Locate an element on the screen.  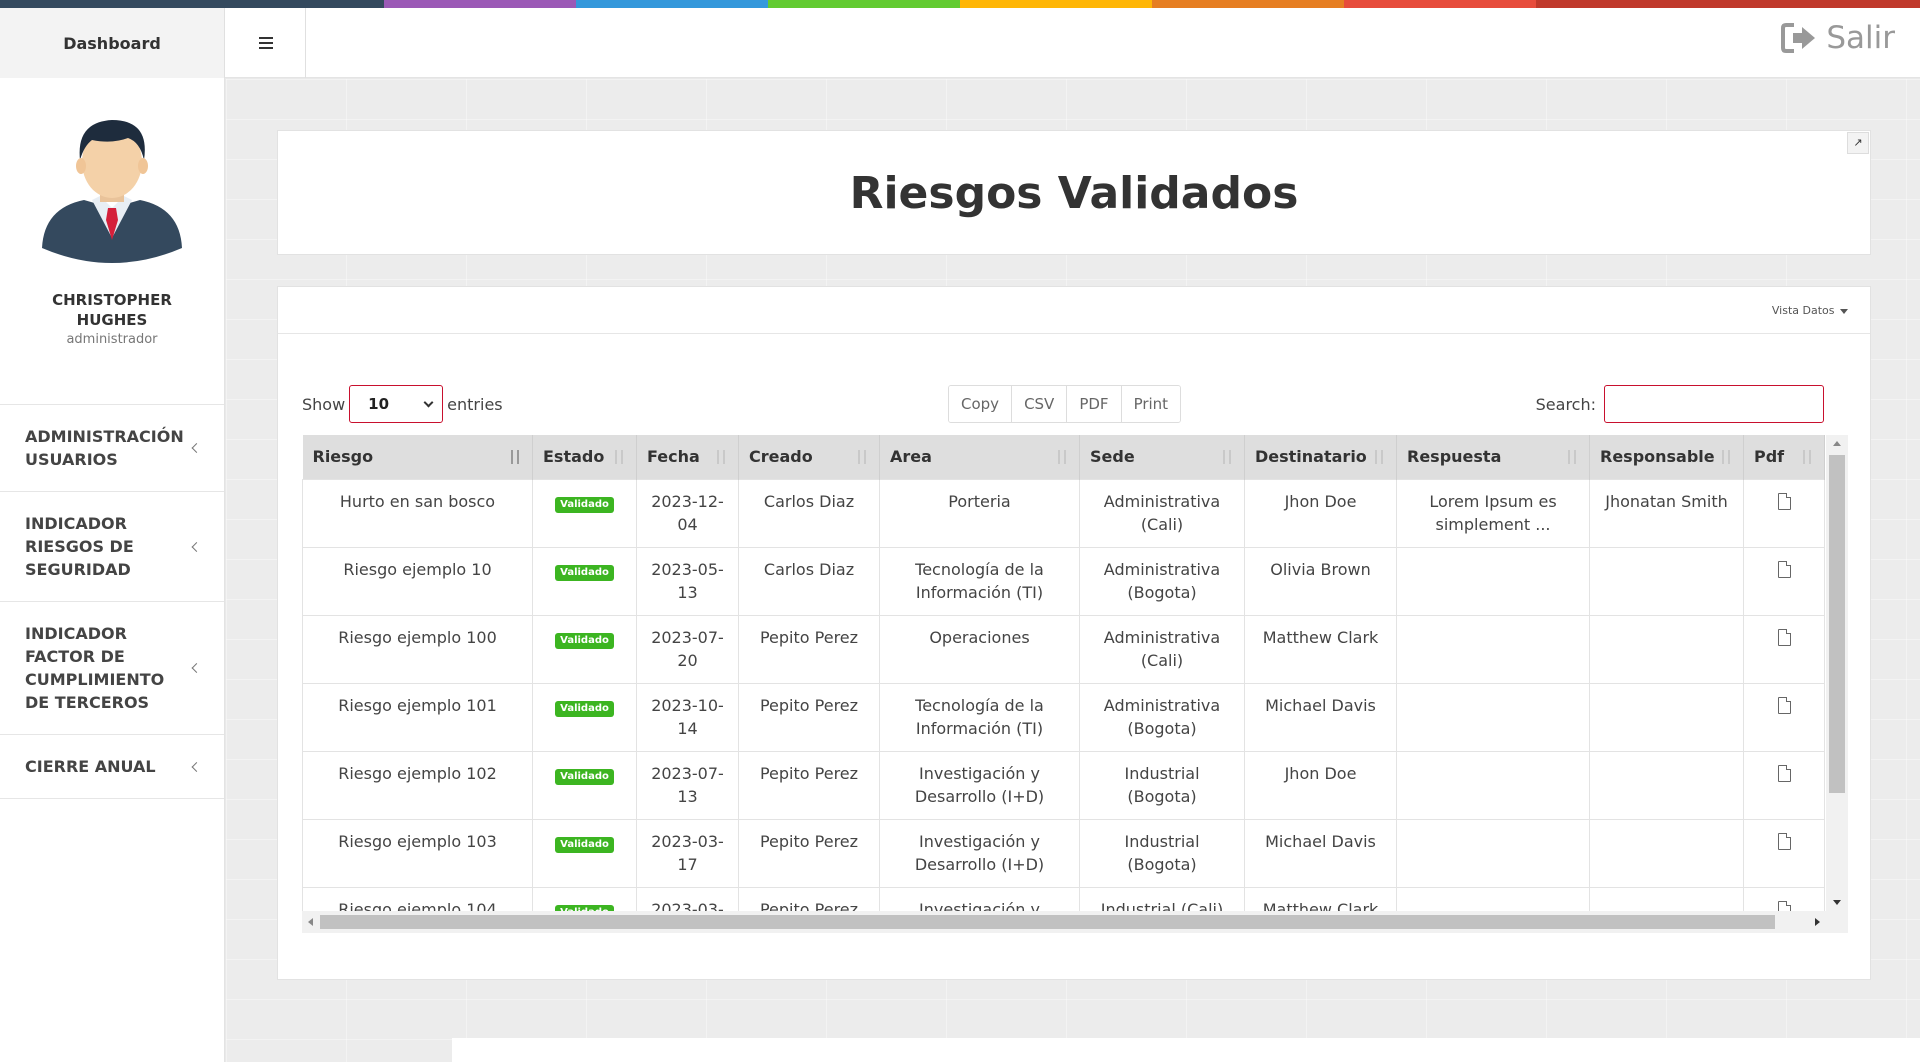
column-header-estado: Estado is located at coordinates (584, 457).